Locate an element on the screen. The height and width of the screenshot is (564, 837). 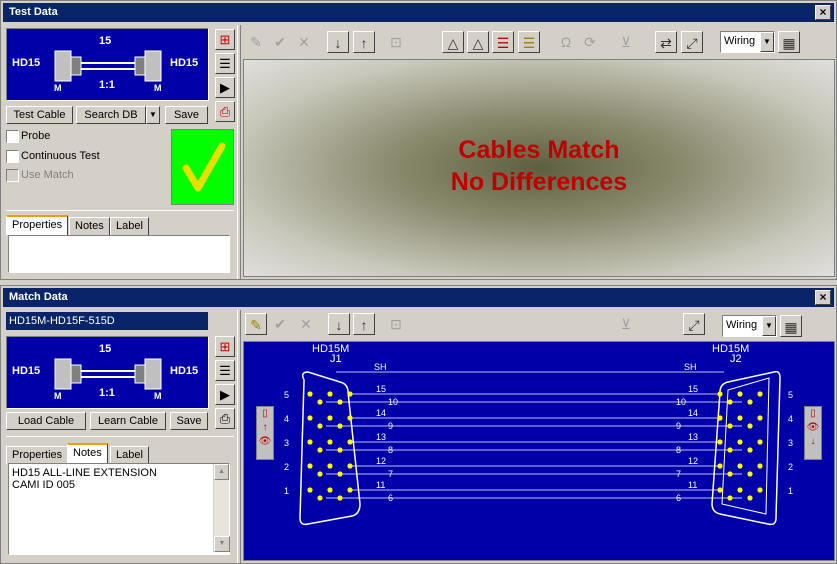
red-lines-icon: ☰ is located at coordinates (503, 42).